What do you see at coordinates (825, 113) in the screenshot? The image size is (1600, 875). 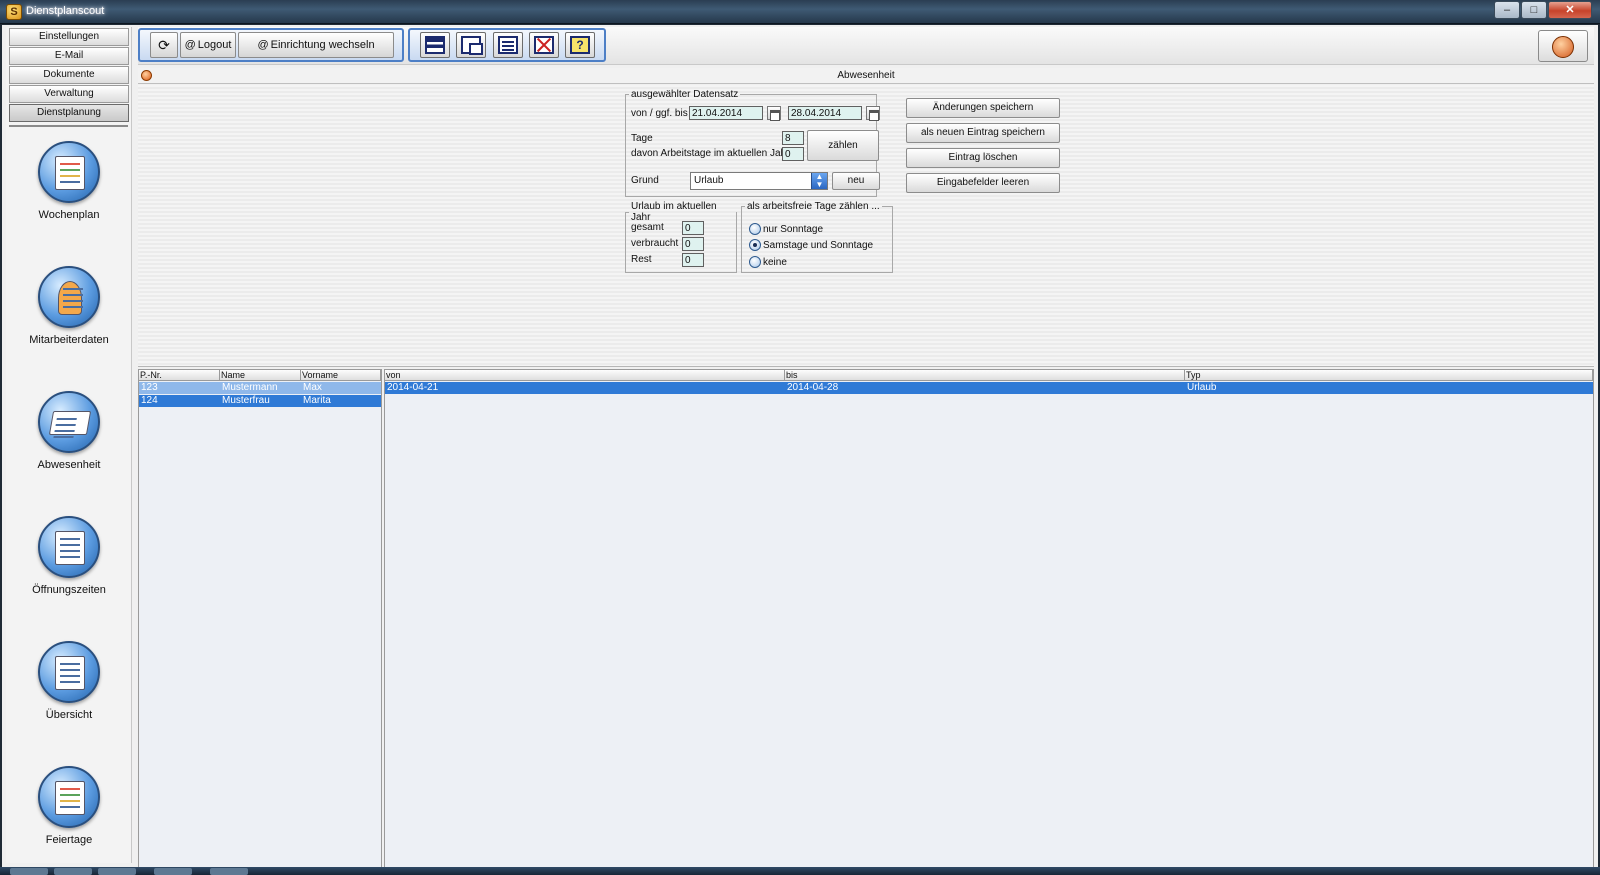 I see `bis-date-field` at bounding box center [825, 113].